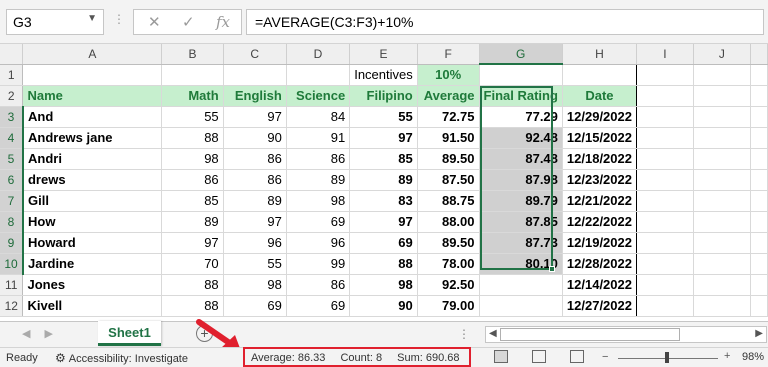 The width and height of the screenshot is (768, 367). I want to click on column-header-j: J, so click(722, 54).